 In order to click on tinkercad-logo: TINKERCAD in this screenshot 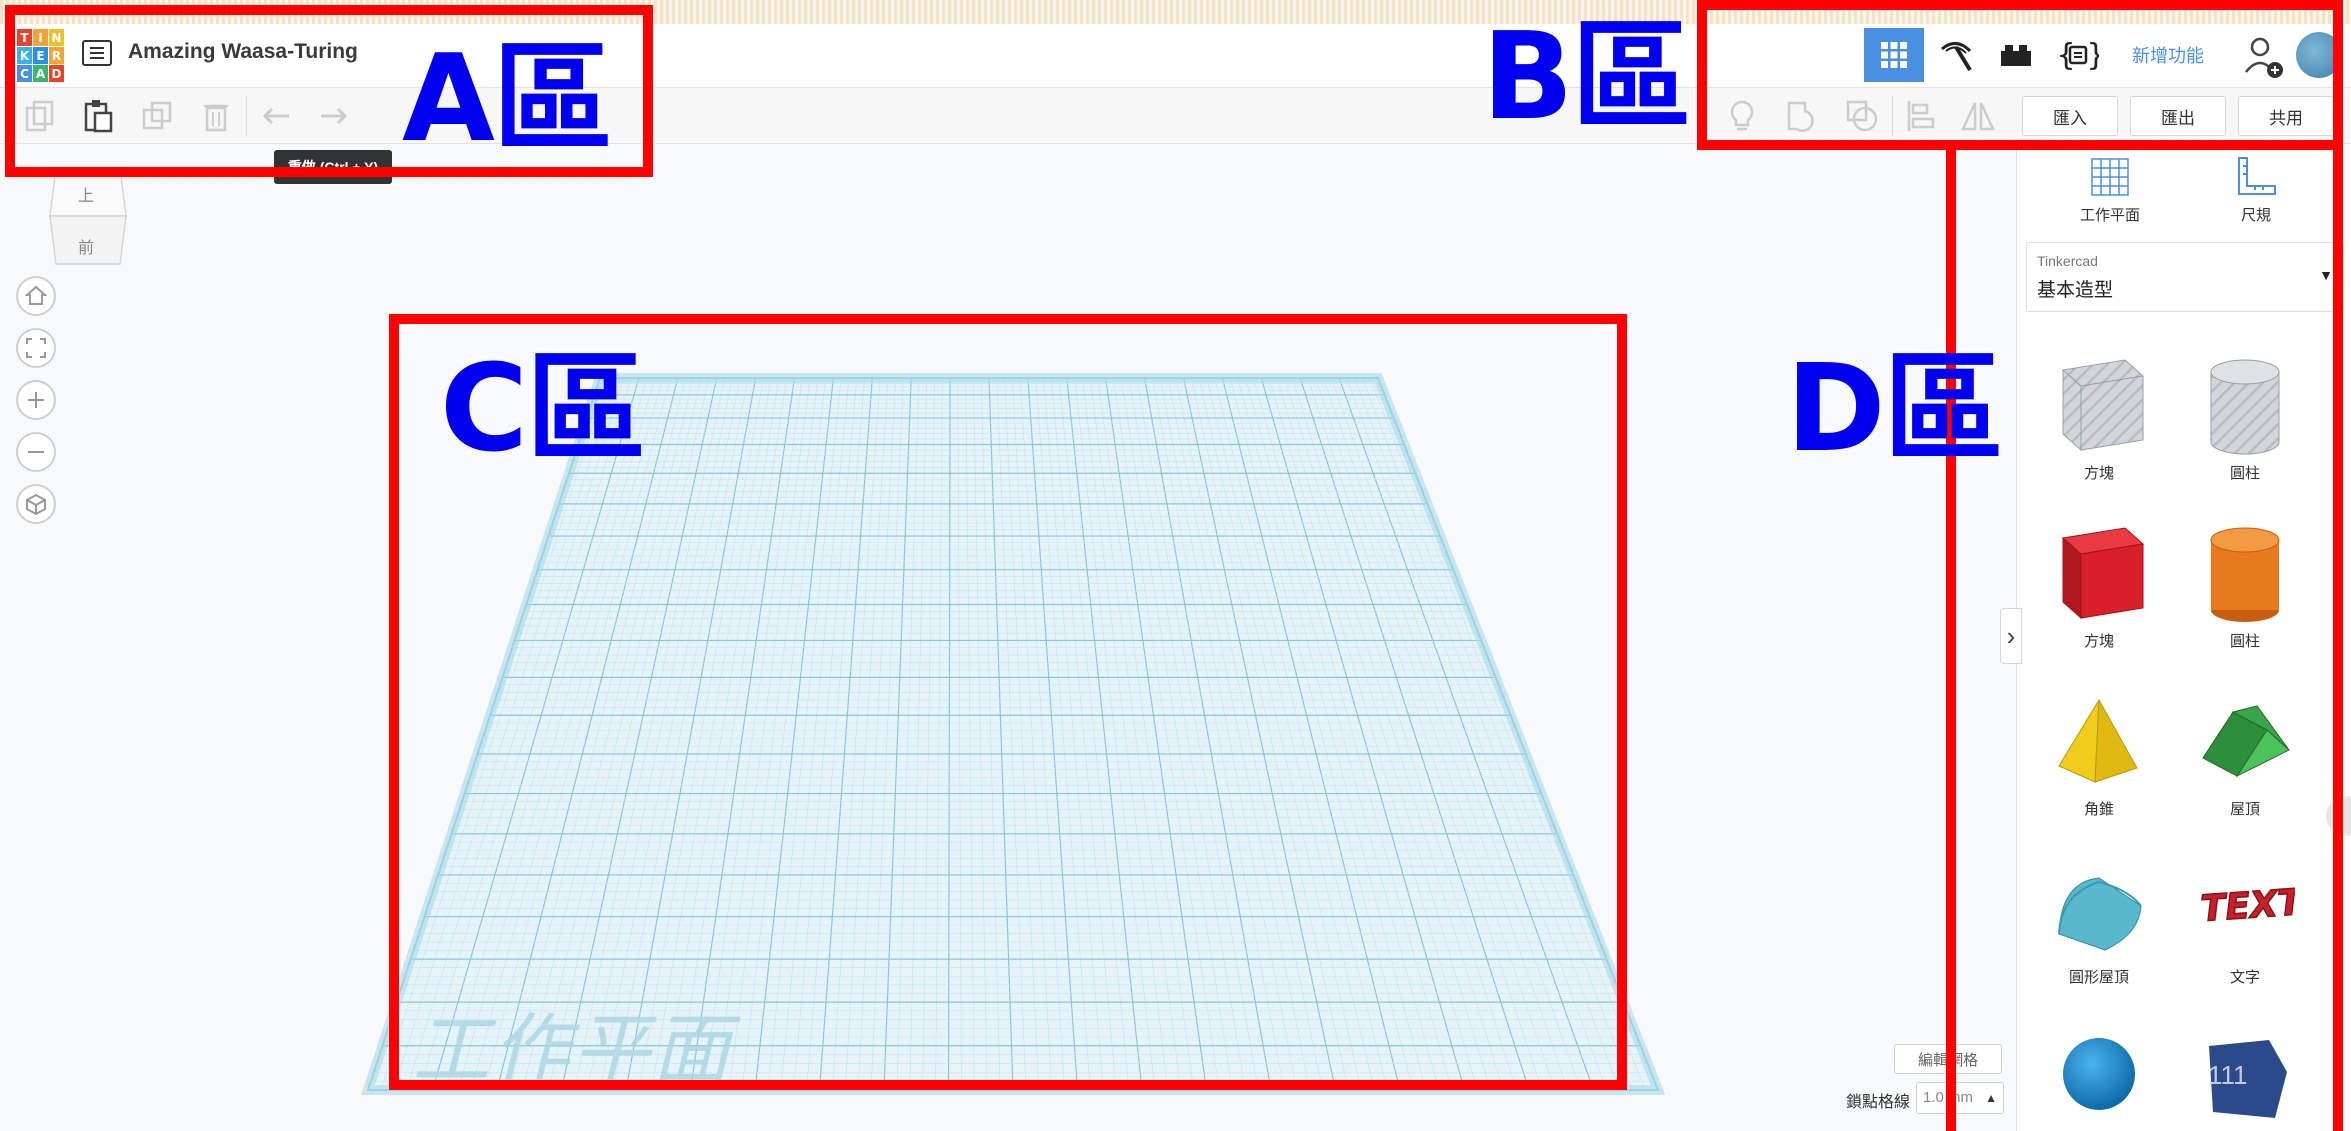, I will do `click(41, 56)`.